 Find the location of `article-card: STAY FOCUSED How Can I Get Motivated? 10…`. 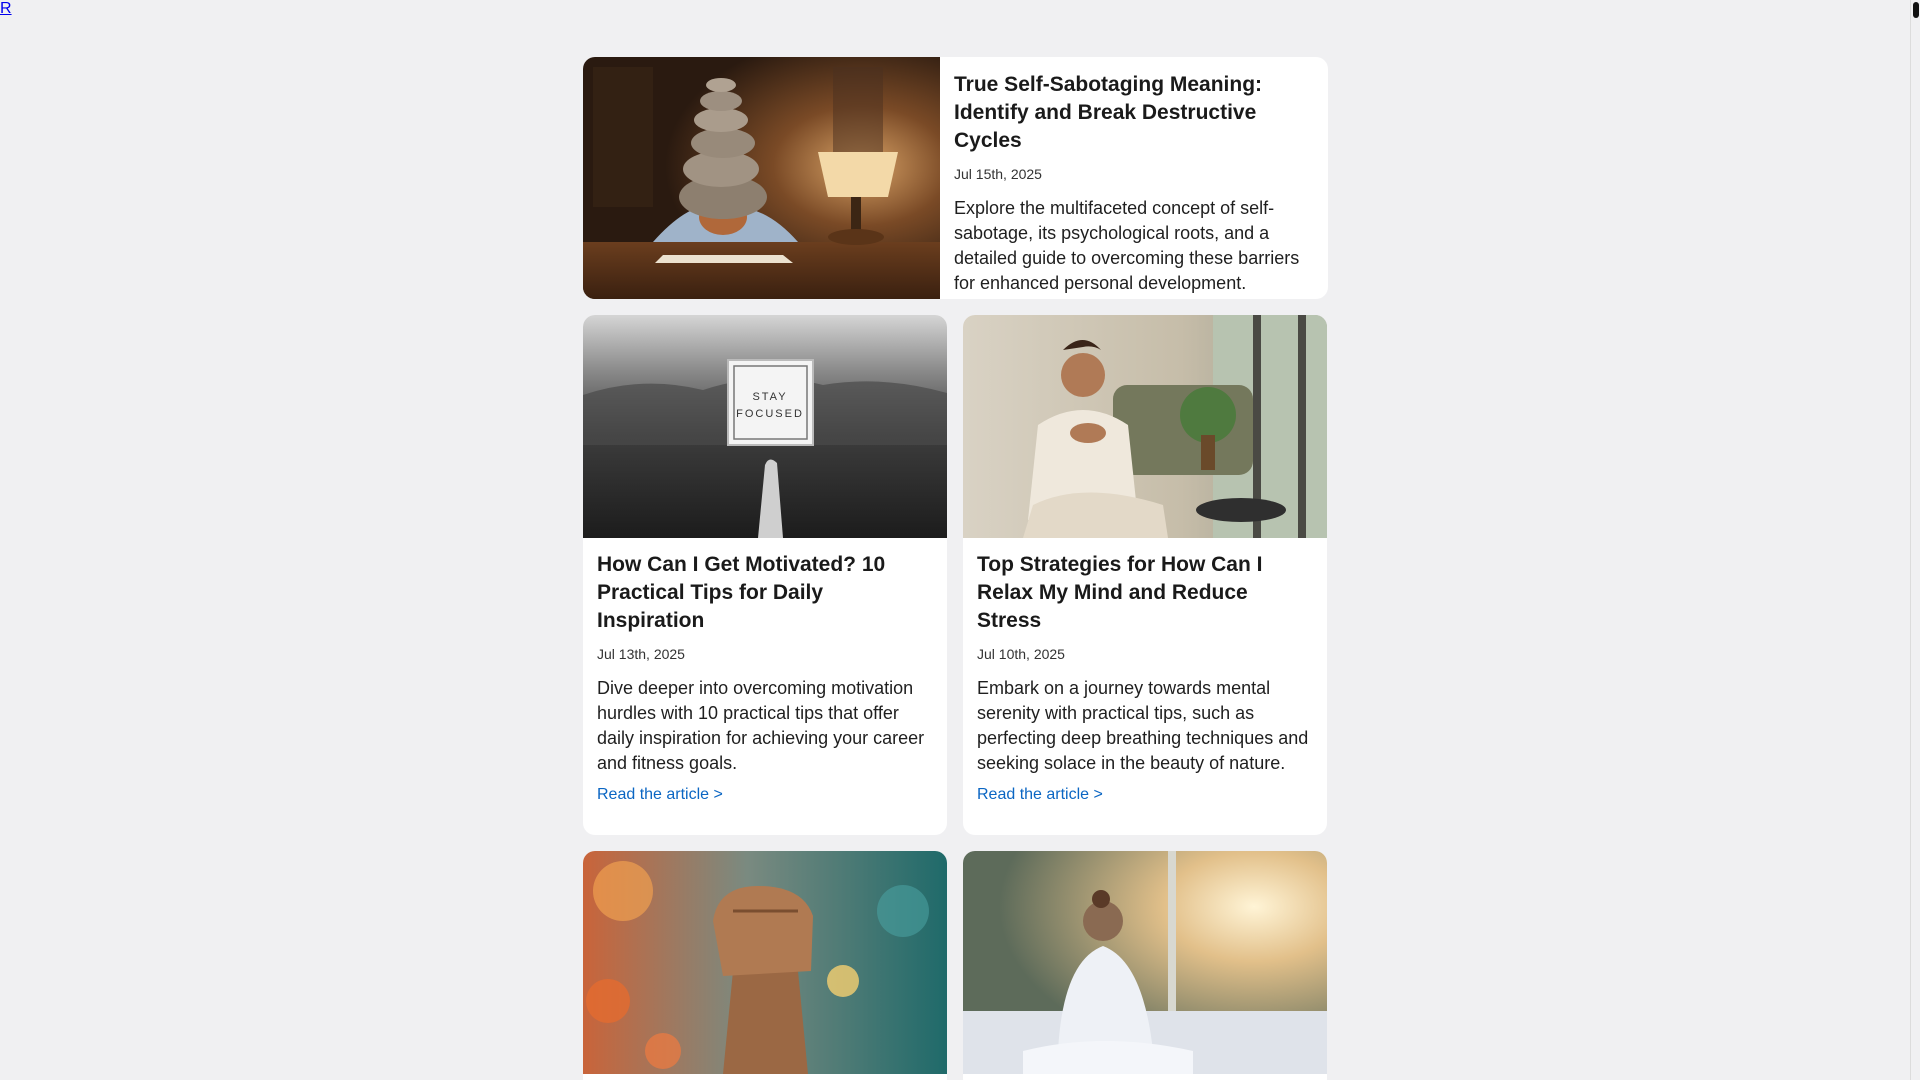

article-card: STAY FOCUSED How Can I Get Motivated? 10… is located at coordinates (765, 575).